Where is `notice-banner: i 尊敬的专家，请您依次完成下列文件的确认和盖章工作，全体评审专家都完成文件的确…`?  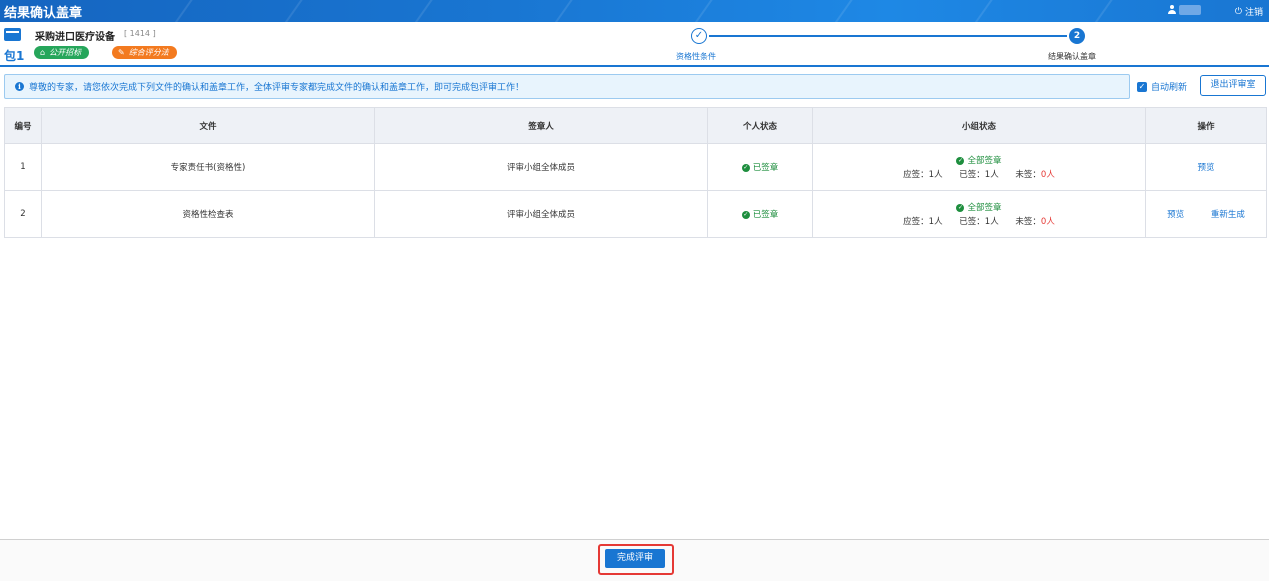 notice-banner: i 尊敬的专家，请您依次完成下列文件的确认和盖章工作，全体评审专家都完成文件的确… is located at coordinates (567, 86).